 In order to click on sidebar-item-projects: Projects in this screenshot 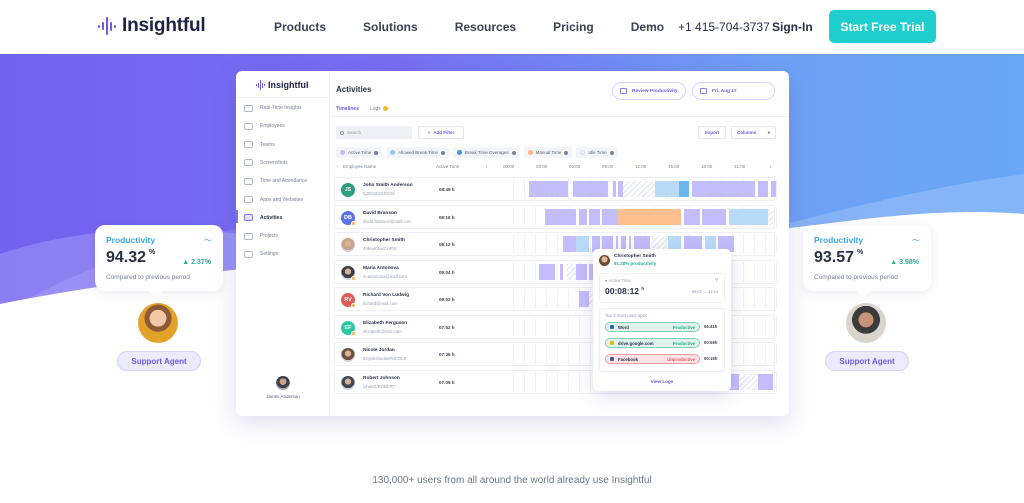, I will do `click(286, 236)`.